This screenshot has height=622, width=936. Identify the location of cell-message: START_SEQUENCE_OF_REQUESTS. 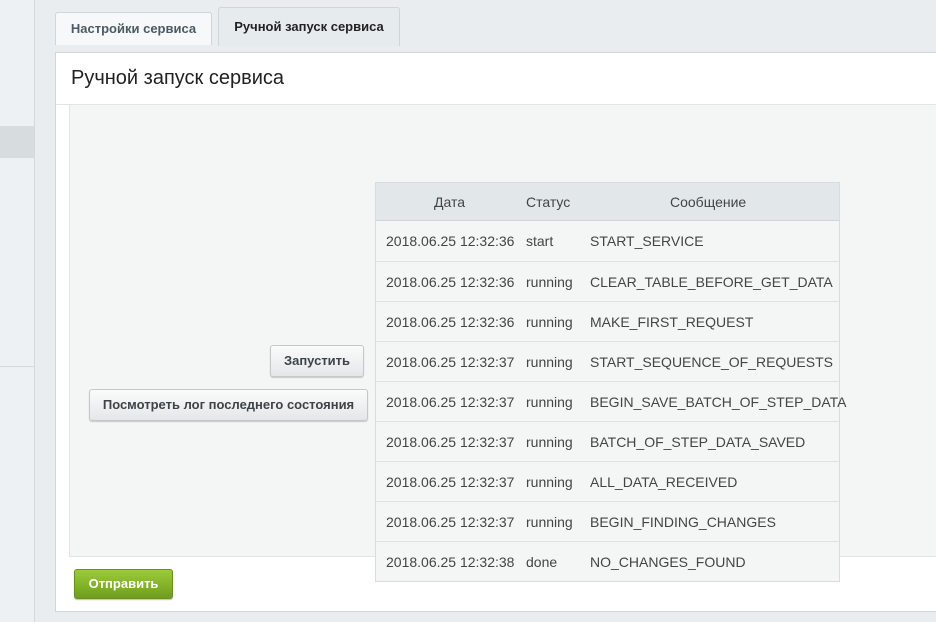
(711, 362).